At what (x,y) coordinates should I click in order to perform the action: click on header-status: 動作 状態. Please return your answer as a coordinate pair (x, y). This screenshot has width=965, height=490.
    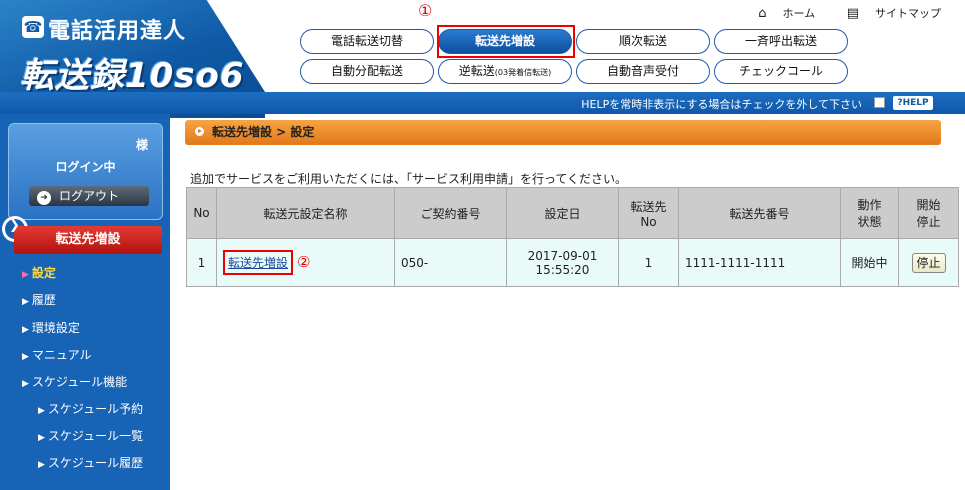
    Looking at the image, I should click on (869, 213).